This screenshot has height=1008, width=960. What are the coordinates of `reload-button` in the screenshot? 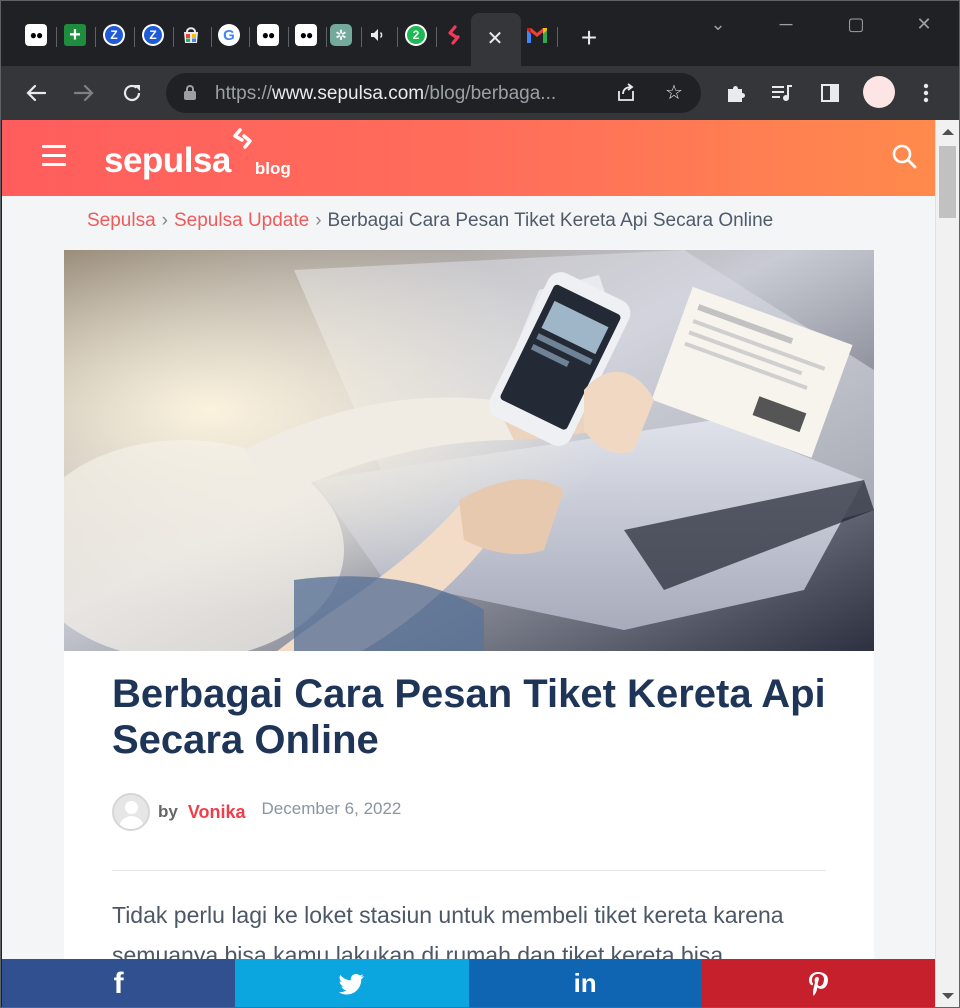 It's located at (132, 93).